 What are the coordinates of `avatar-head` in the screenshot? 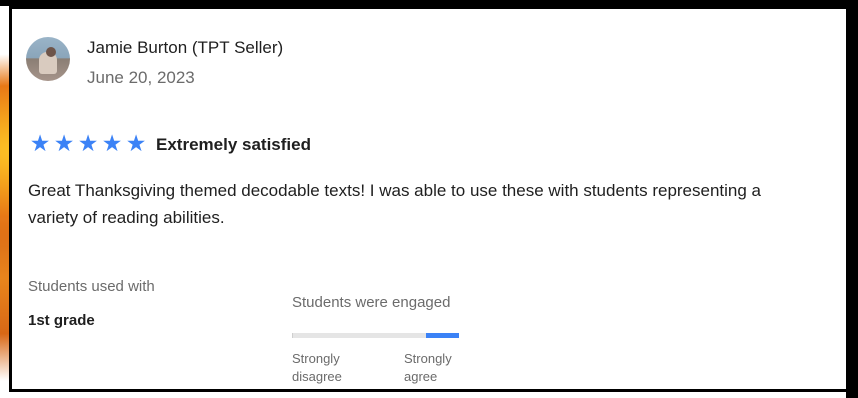 It's located at (51, 52).